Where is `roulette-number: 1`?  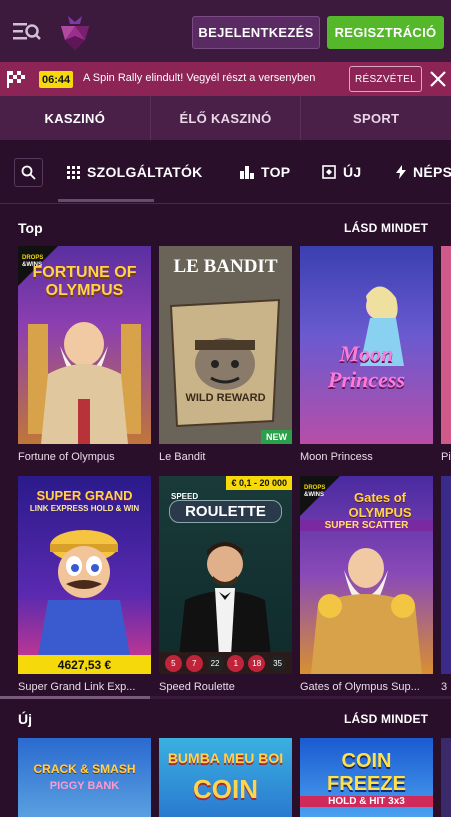
roulette-number: 1 is located at coordinates (236, 663).